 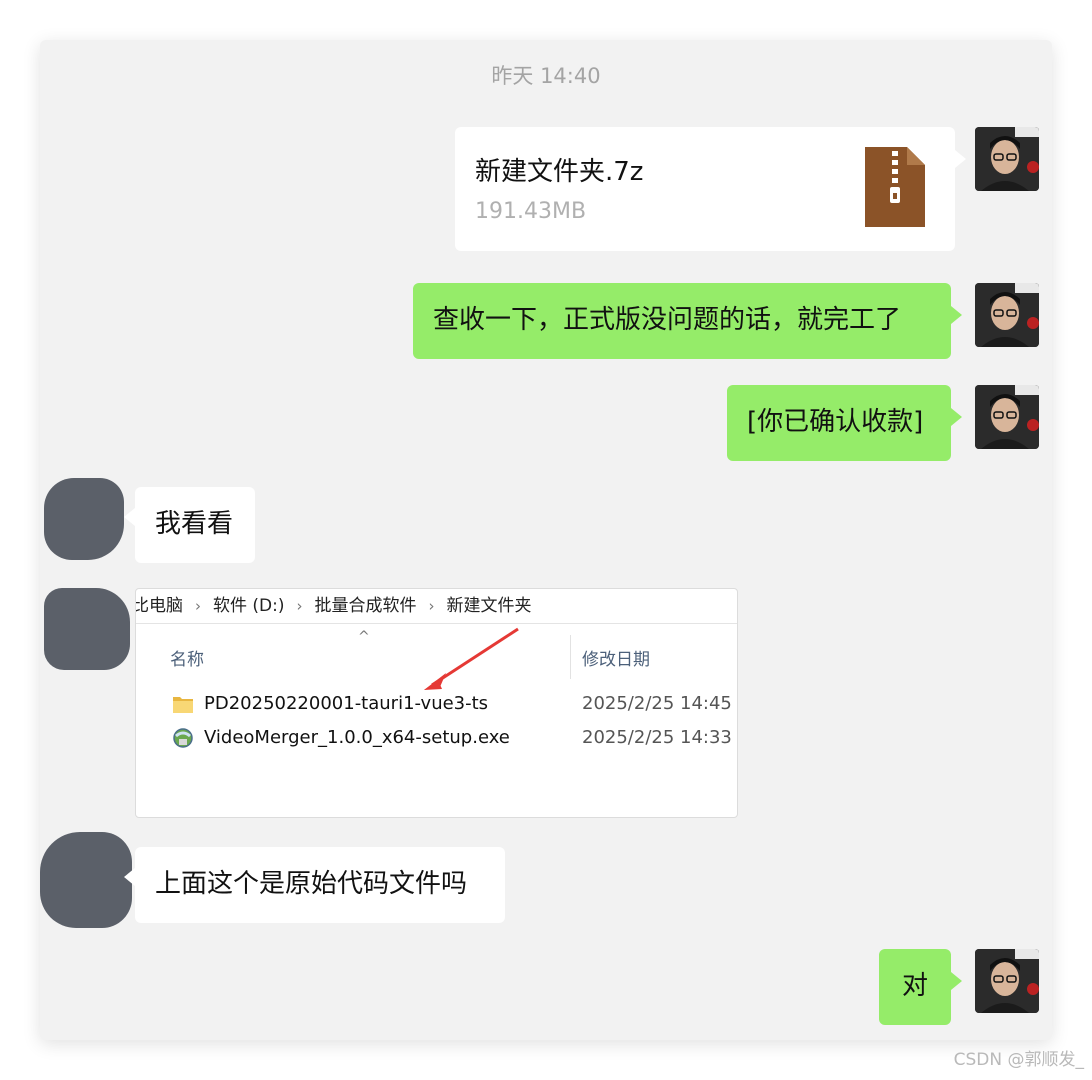 What do you see at coordinates (364, 637) in the screenshot?
I see `sort-ascending-icon: ^` at bounding box center [364, 637].